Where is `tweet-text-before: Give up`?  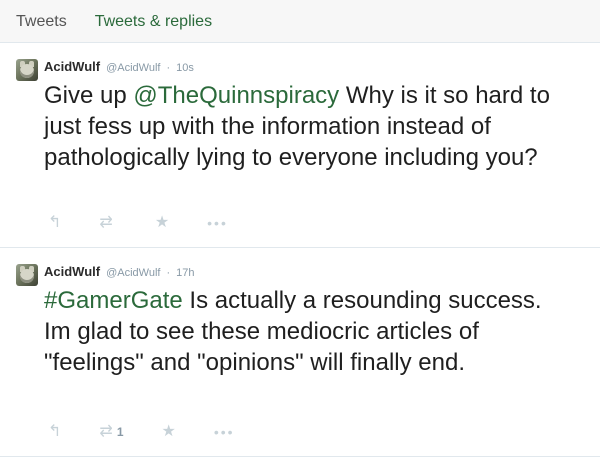
tweet-text-before: Give up is located at coordinates (89, 95).